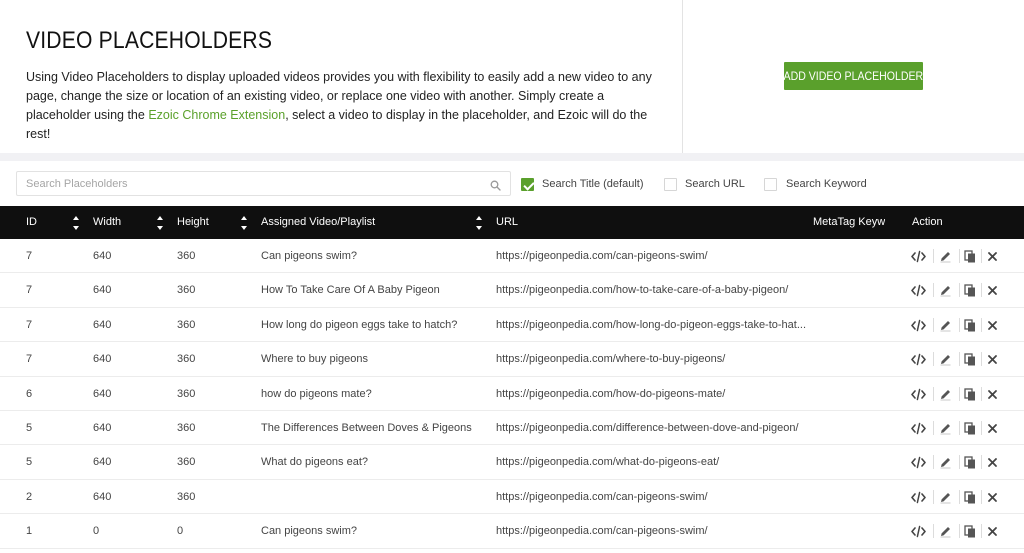 The width and height of the screenshot is (1024, 553). What do you see at coordinates (366, 427) in the screenshot?
I see `cell-video: The Differences Between Doves & Pigeons` at bounding box center [366, 427].